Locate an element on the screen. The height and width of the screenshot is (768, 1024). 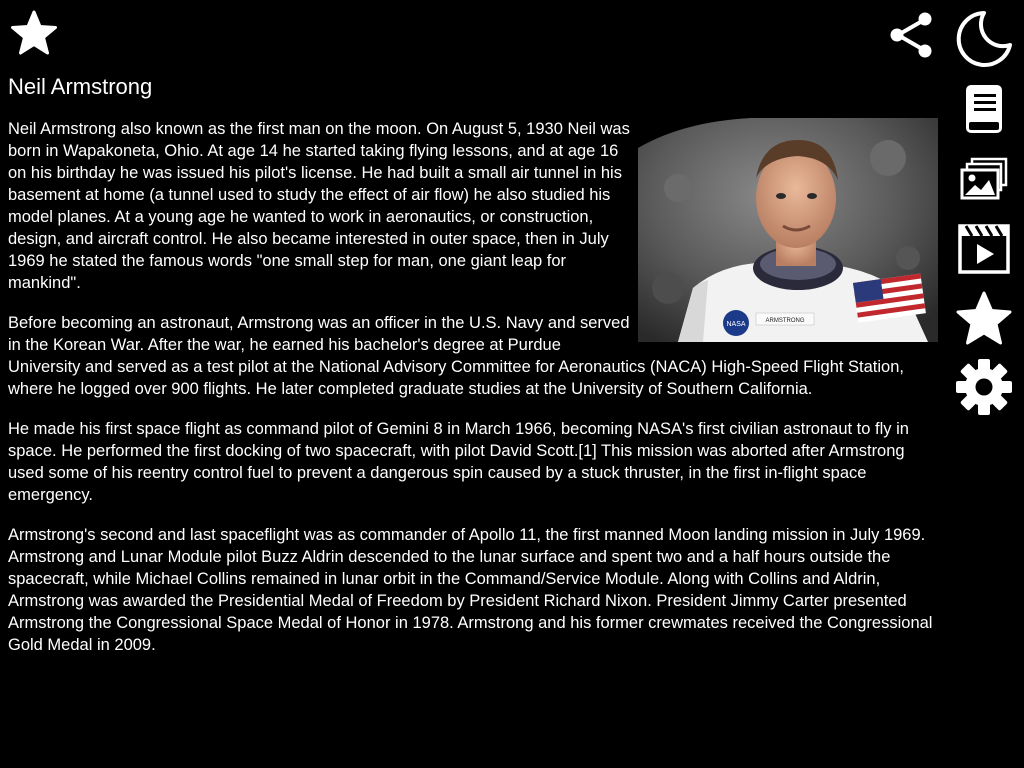
article-title: Neil Armstrong is located at coordinates (80, 86).